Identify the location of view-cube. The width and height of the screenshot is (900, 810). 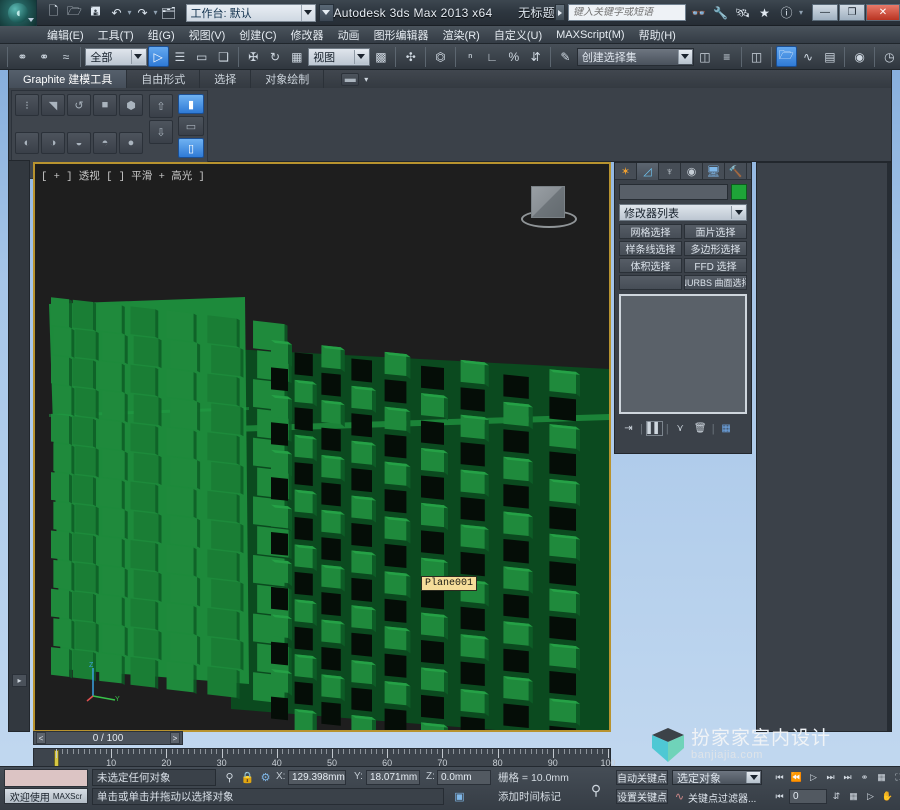
(549, 210).